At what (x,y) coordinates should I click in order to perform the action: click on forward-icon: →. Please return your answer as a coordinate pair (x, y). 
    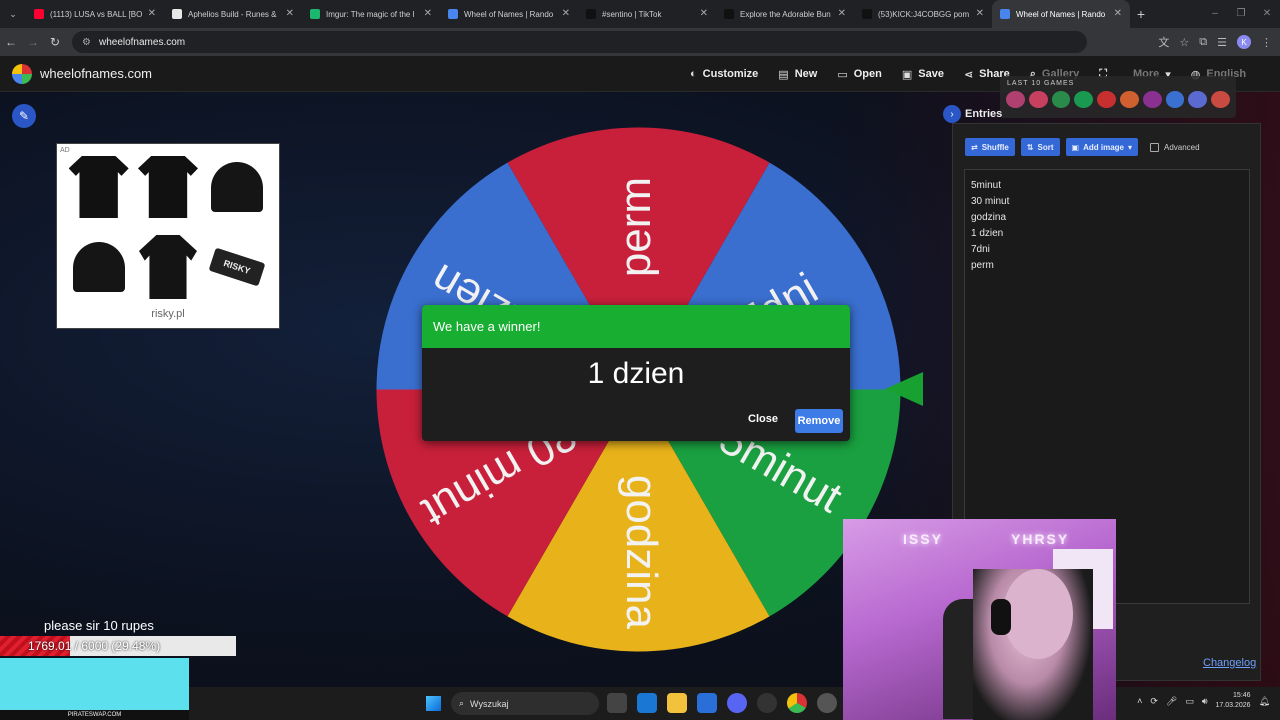
    Looking at the image, I should click on (33, 42).